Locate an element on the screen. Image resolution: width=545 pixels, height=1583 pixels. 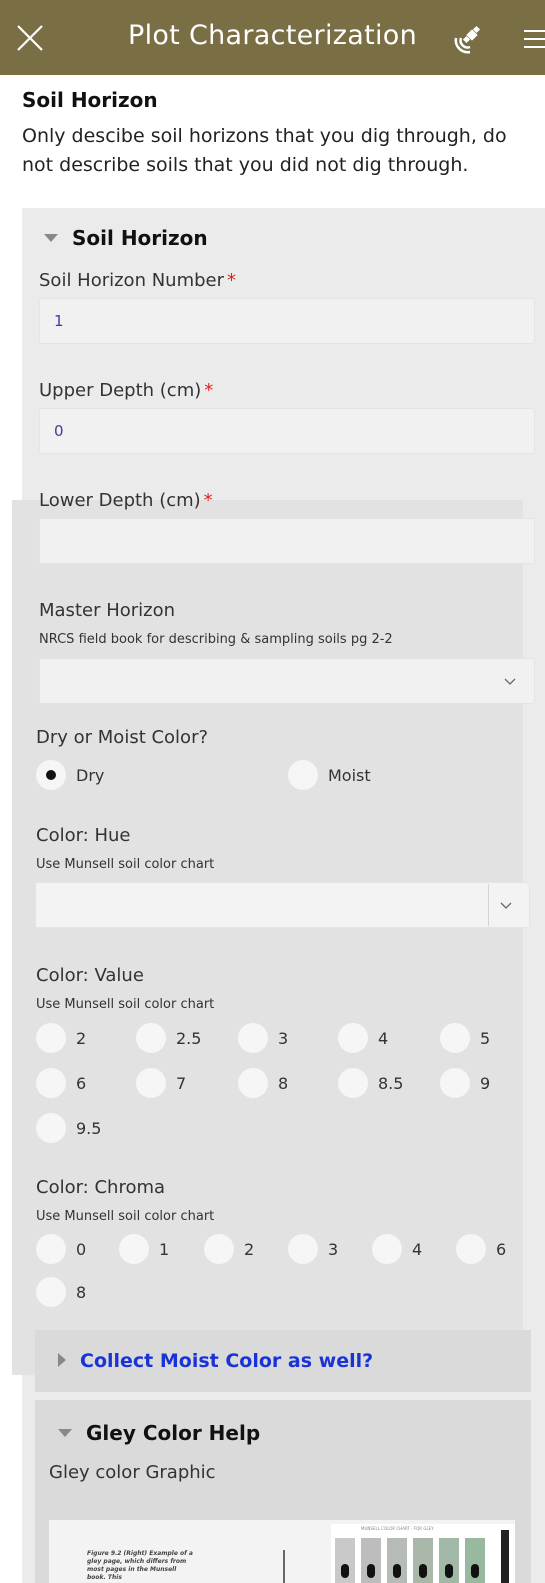
value-hint: Use Munsell soil color chart is located at coordinates (125, 1004).